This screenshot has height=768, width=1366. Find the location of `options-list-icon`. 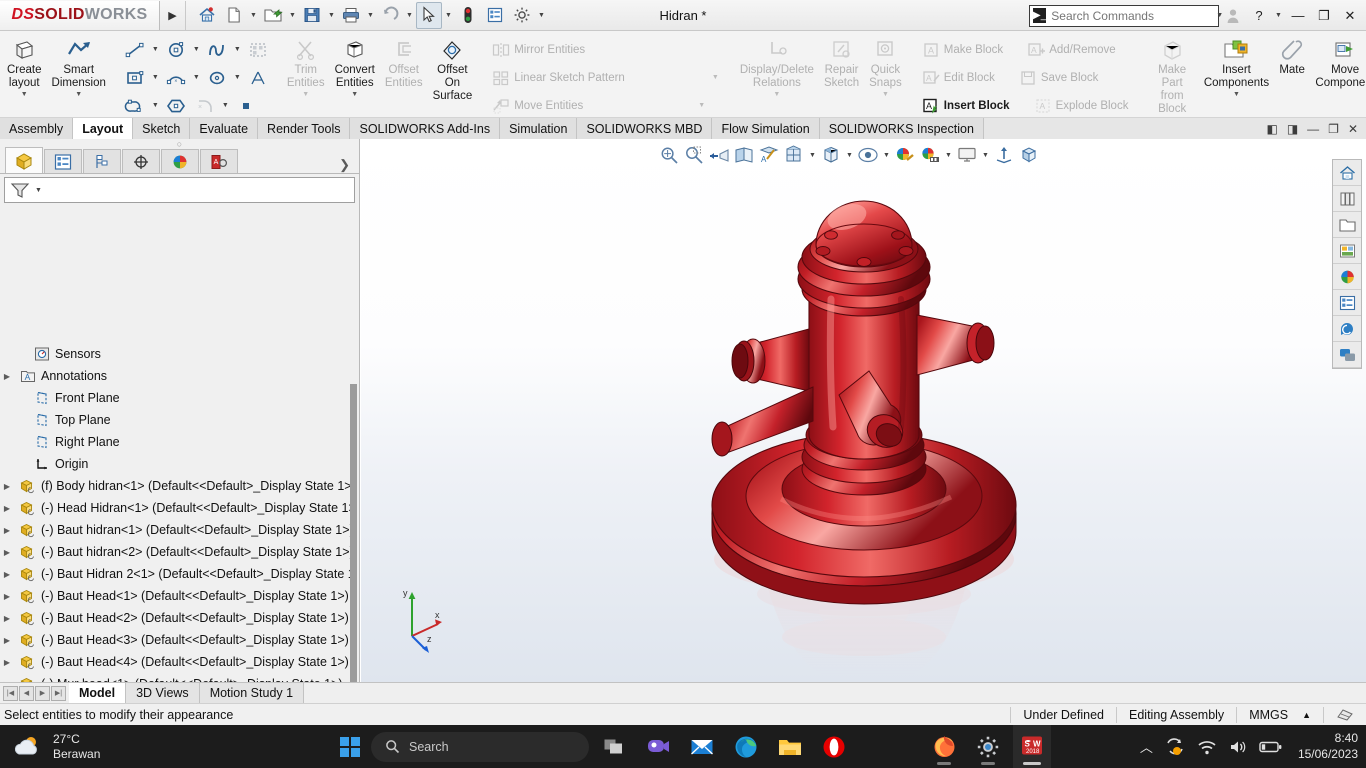

options-list-icon is located at coordinates (495, 15).